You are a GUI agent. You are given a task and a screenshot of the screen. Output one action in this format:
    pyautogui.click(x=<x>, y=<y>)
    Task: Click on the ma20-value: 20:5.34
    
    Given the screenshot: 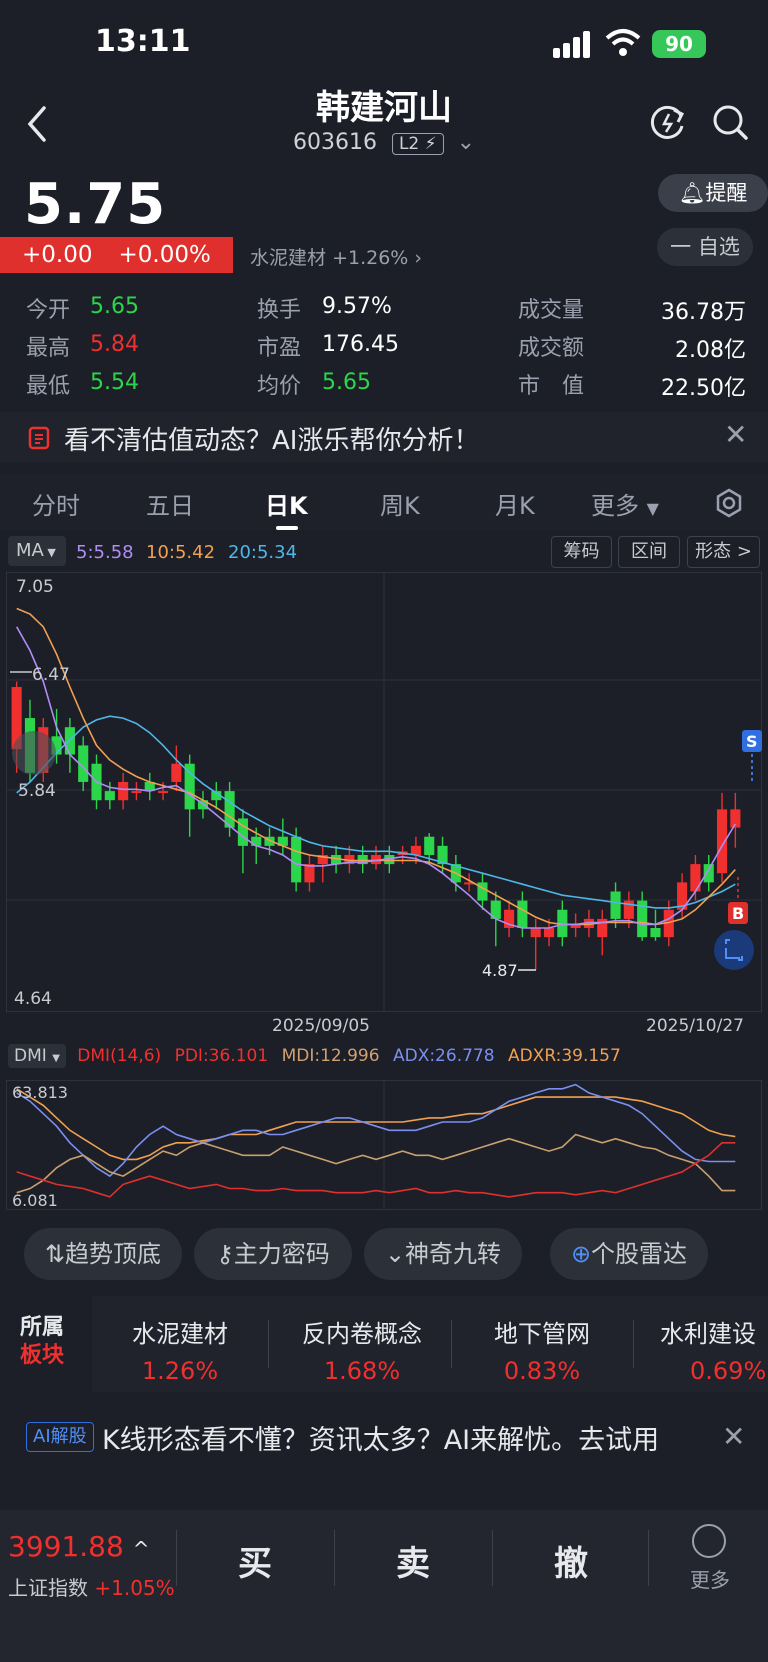 What is the action you would take?
    pyautogui.click(x=263, y=552)
    